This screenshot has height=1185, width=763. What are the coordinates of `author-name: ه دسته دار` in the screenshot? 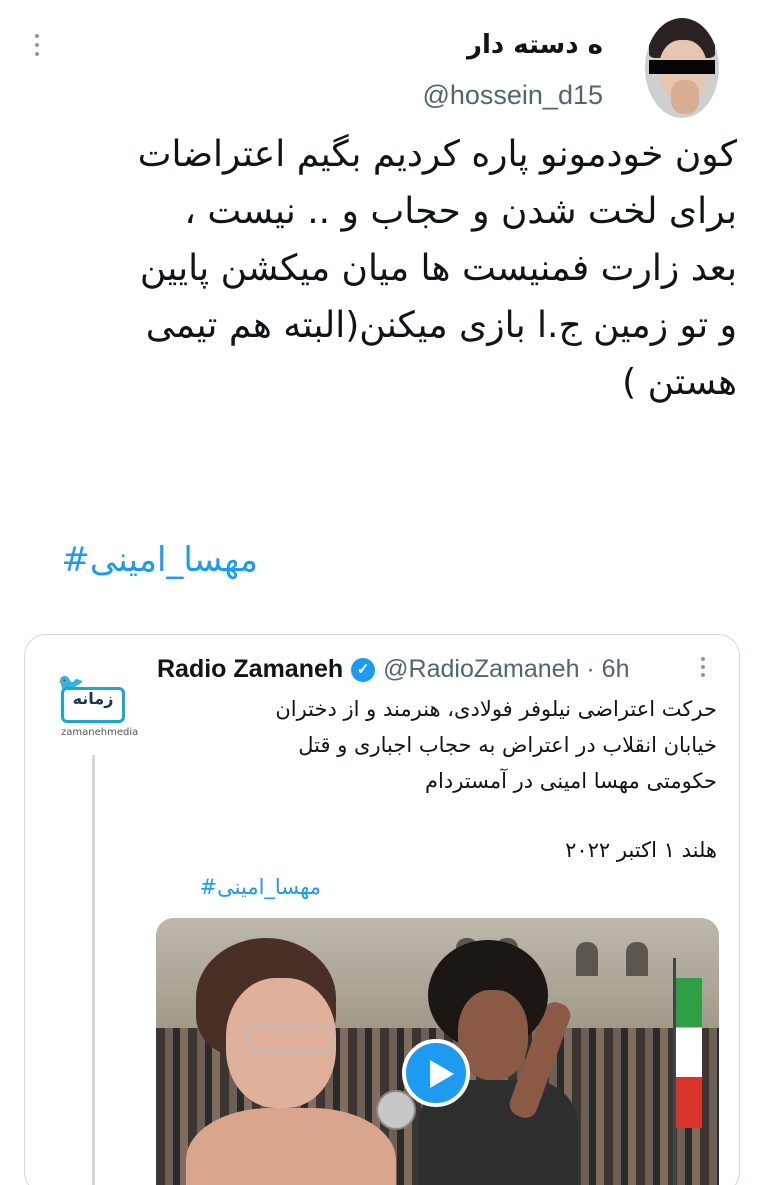 It's located at (512, 45).